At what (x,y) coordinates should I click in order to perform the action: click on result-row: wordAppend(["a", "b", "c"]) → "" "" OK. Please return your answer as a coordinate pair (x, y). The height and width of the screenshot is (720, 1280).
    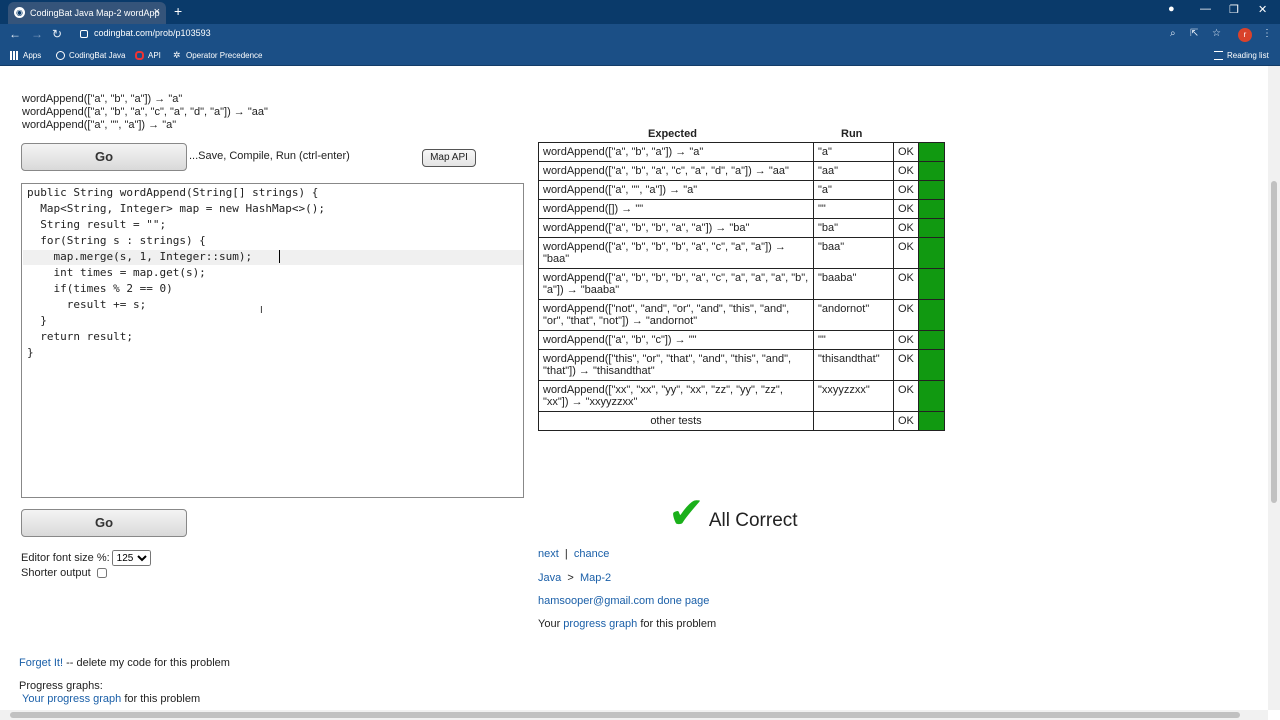
    Looking at the image, I should click on (741, 340).